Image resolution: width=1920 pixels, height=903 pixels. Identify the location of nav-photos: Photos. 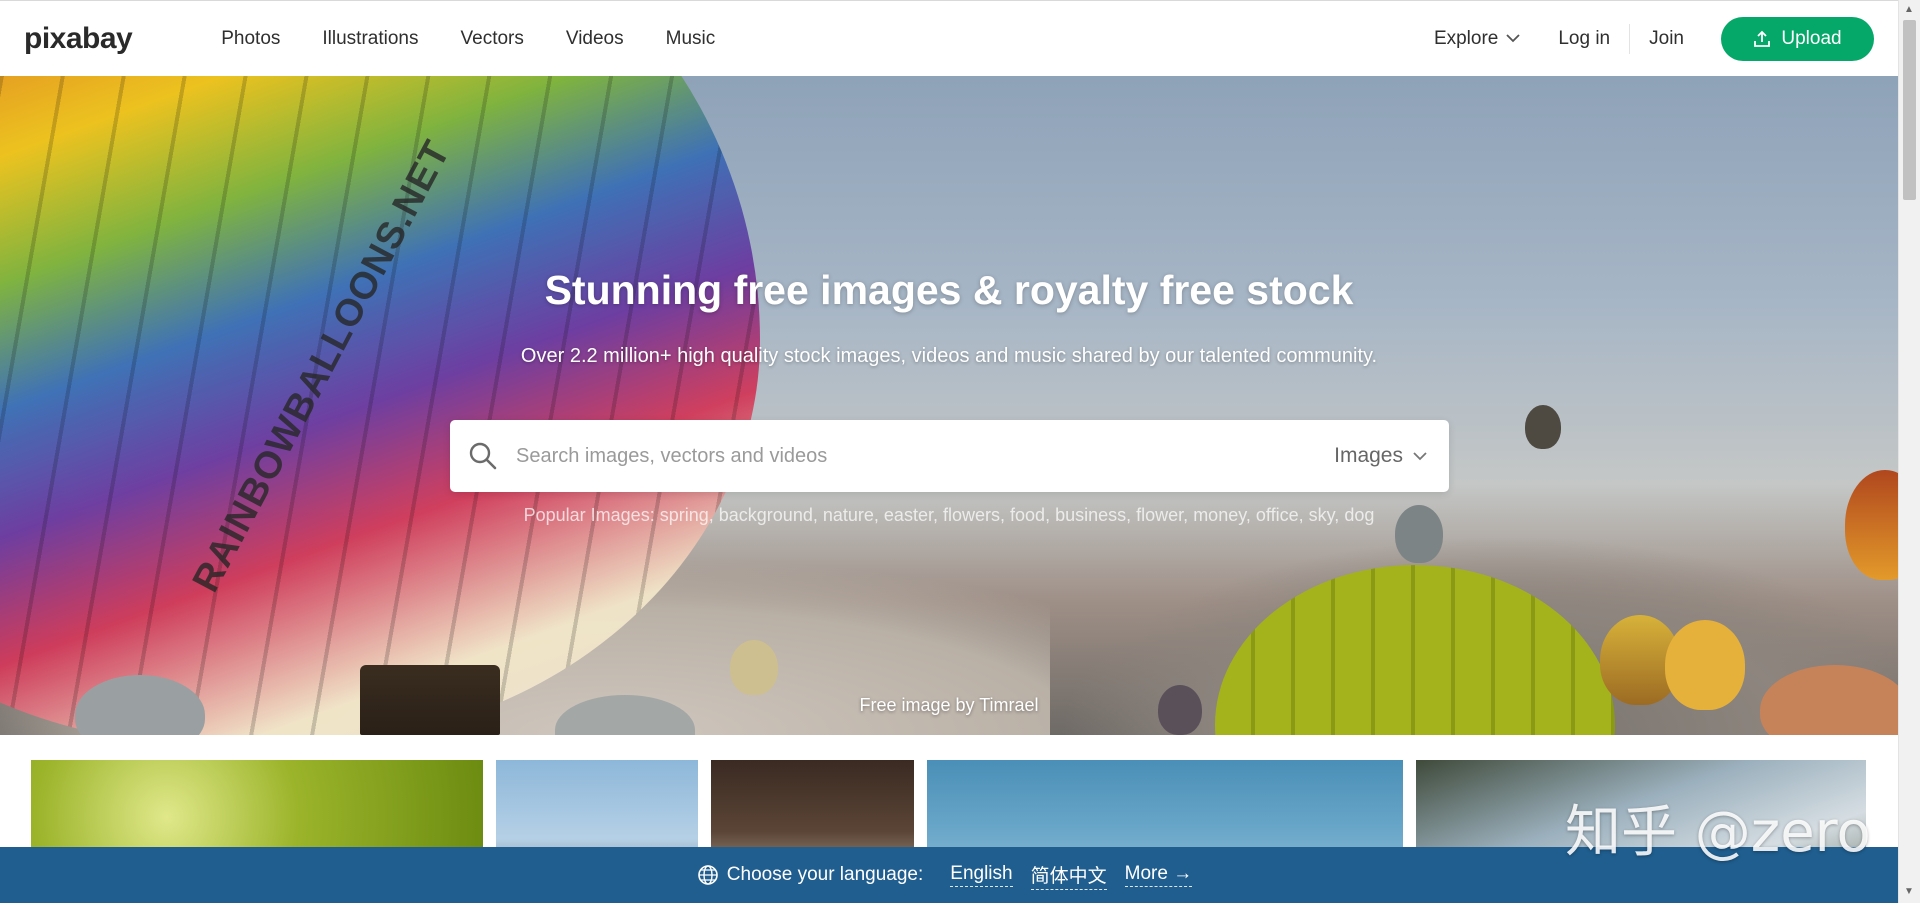
(250, 39).